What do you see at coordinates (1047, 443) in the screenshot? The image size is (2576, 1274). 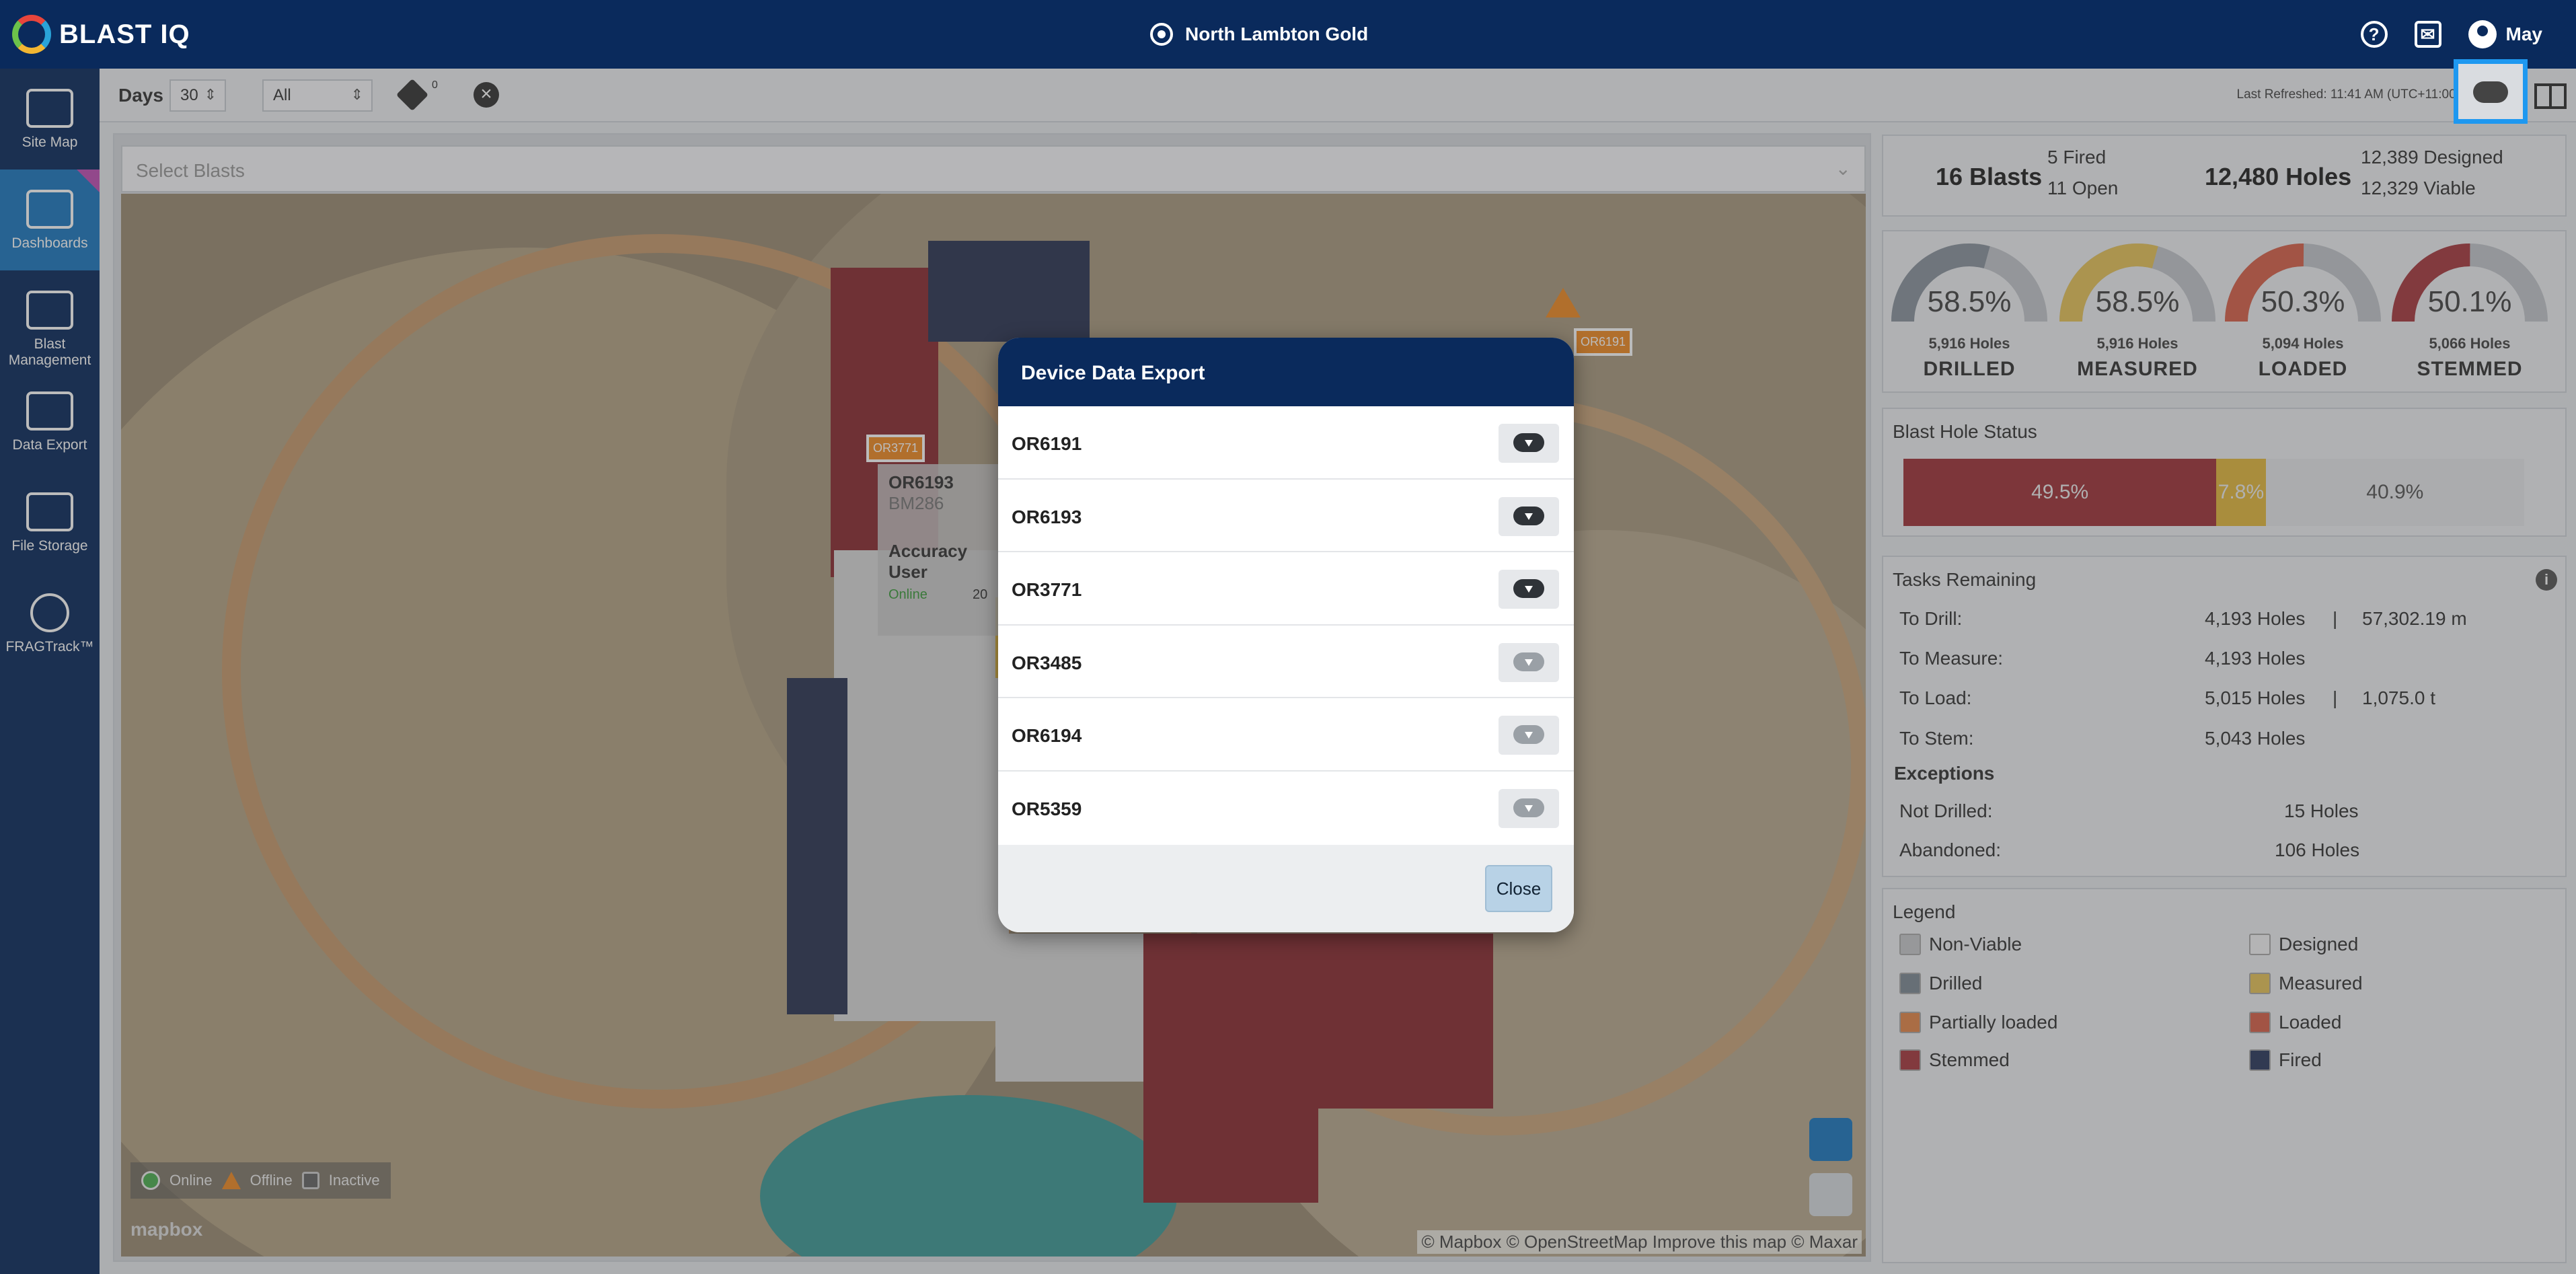 I see `device-name: OR6191` at bounding box center [1047, 443].